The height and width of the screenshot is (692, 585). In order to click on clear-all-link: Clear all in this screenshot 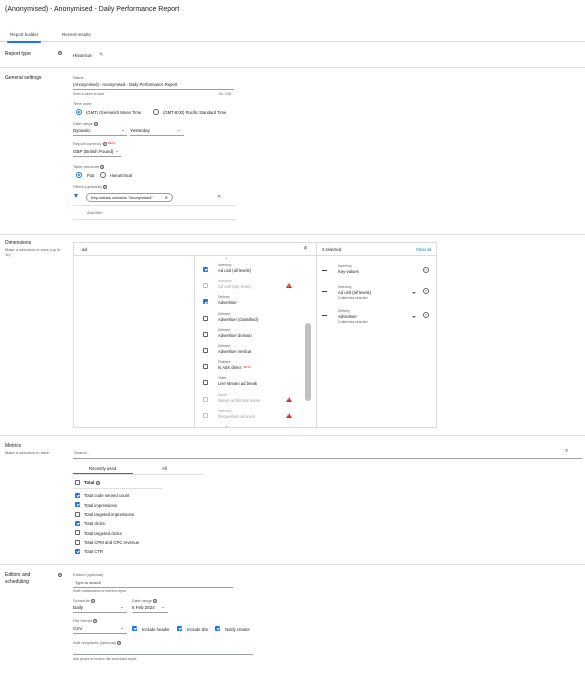, I will do `click(423, 249)`.